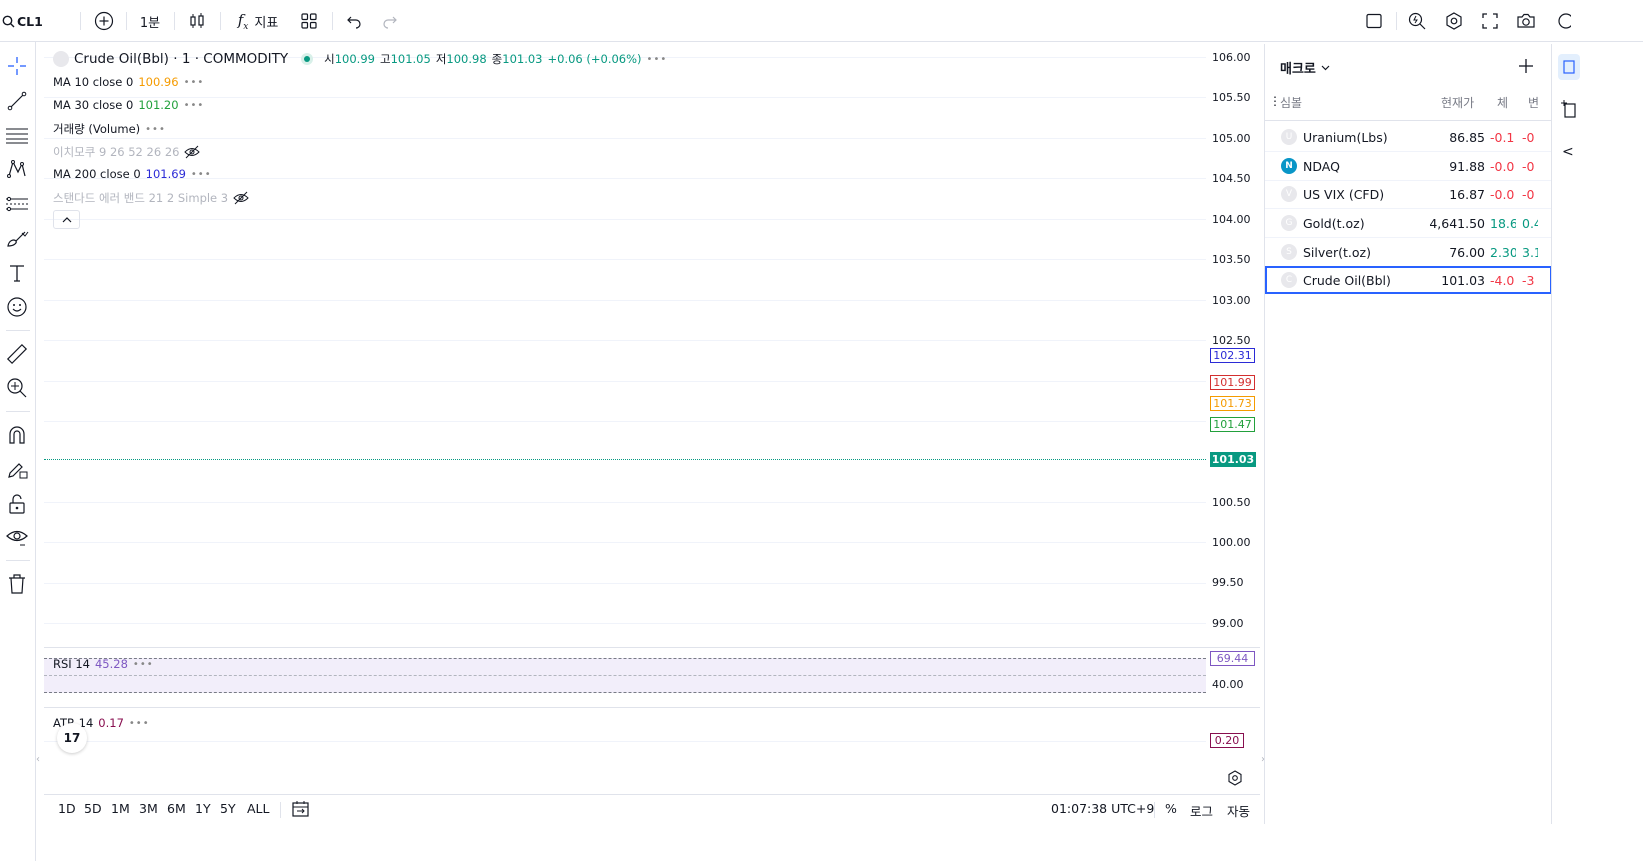 Image resolution: width=1643 pixels, height=861 pixels. Describe the element at coordinates (151, 198) in the screenshot. I see `indicator-legend: 스탠다드 에러 밴드 21 2 Simple 3` at that location.